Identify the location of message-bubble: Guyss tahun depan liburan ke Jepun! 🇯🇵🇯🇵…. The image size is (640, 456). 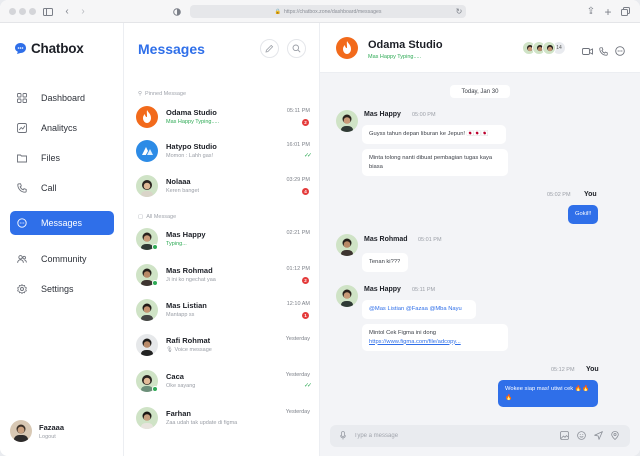
(434, 134).